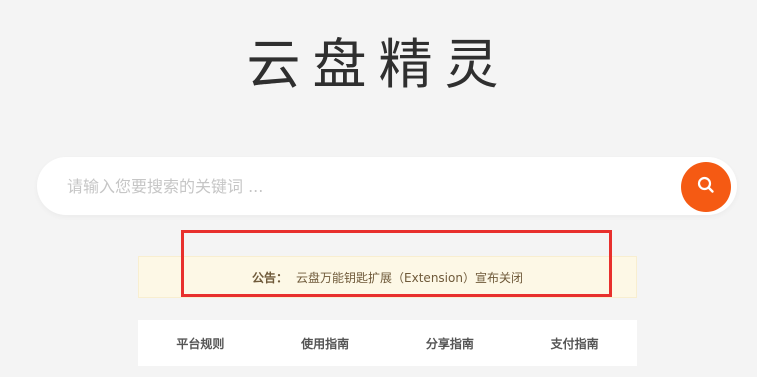  I want to click on search-box, so click(387, 186).